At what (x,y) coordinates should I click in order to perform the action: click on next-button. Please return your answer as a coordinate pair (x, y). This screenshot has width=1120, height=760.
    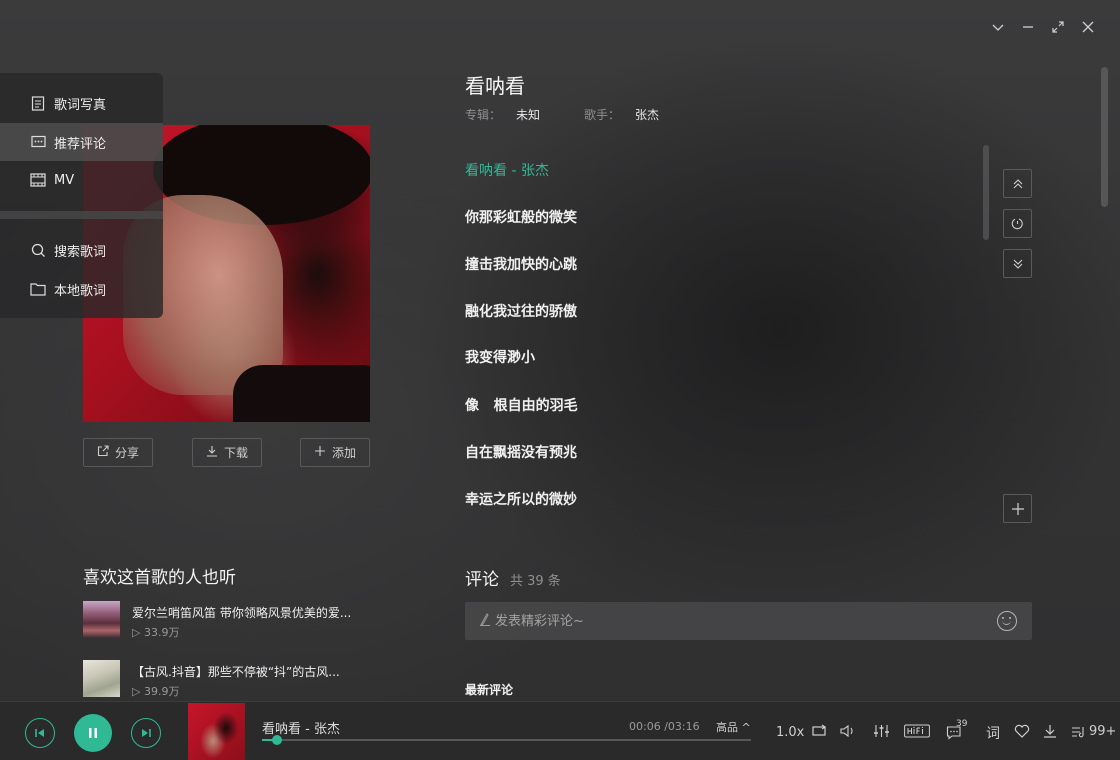
    Looking at the image, I should click on (146, 733).